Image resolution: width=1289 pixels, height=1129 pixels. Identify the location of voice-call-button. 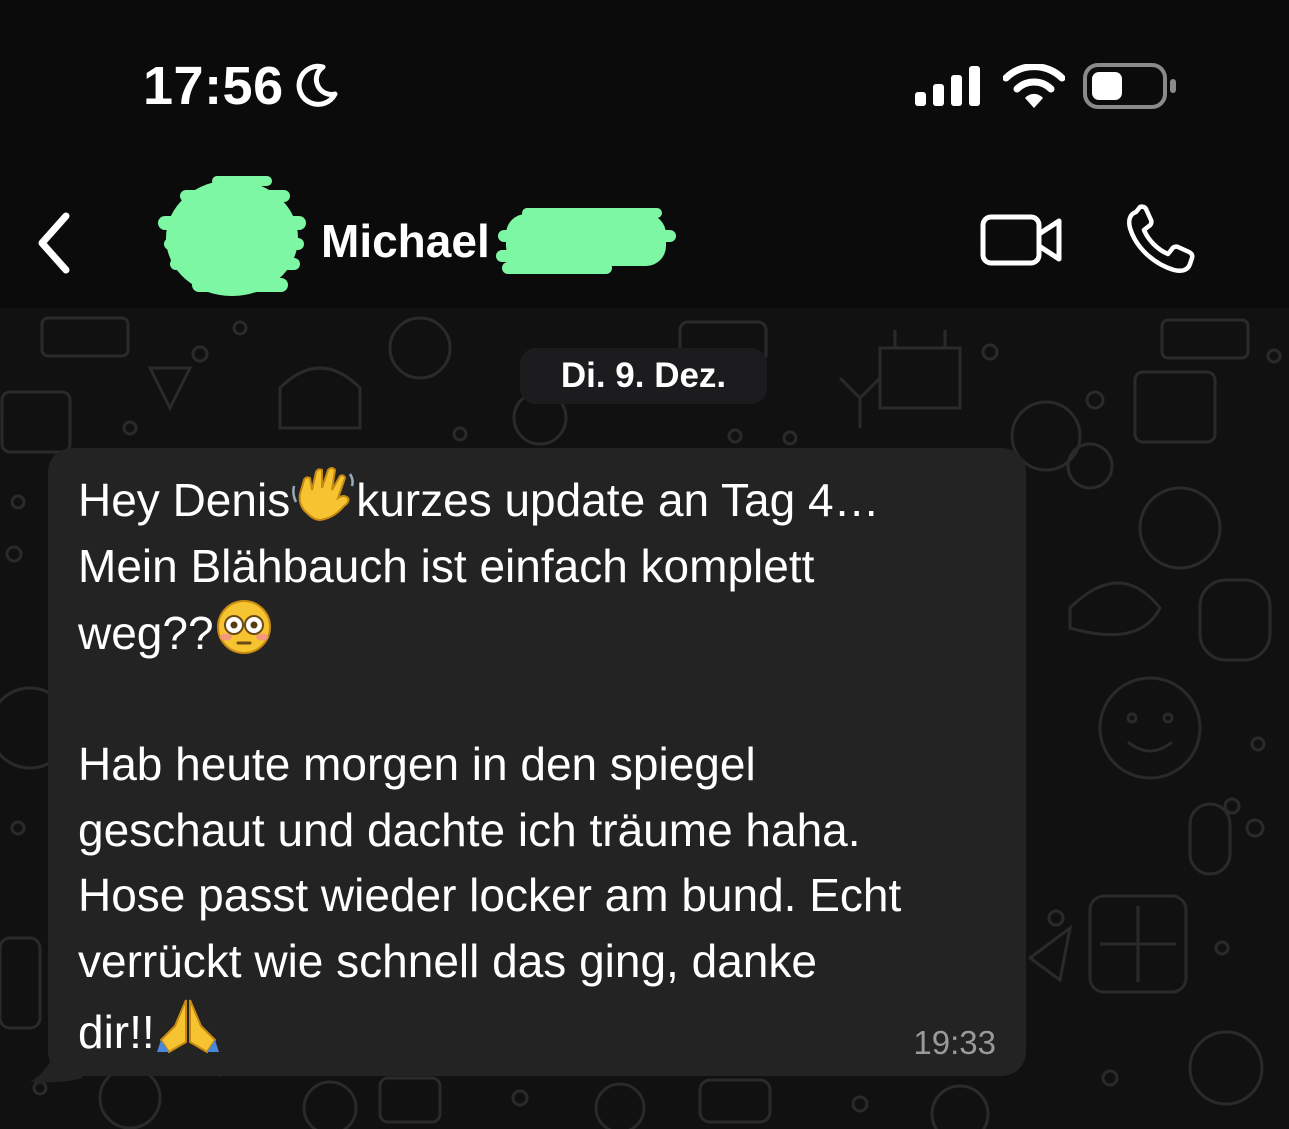
(1161, 240).